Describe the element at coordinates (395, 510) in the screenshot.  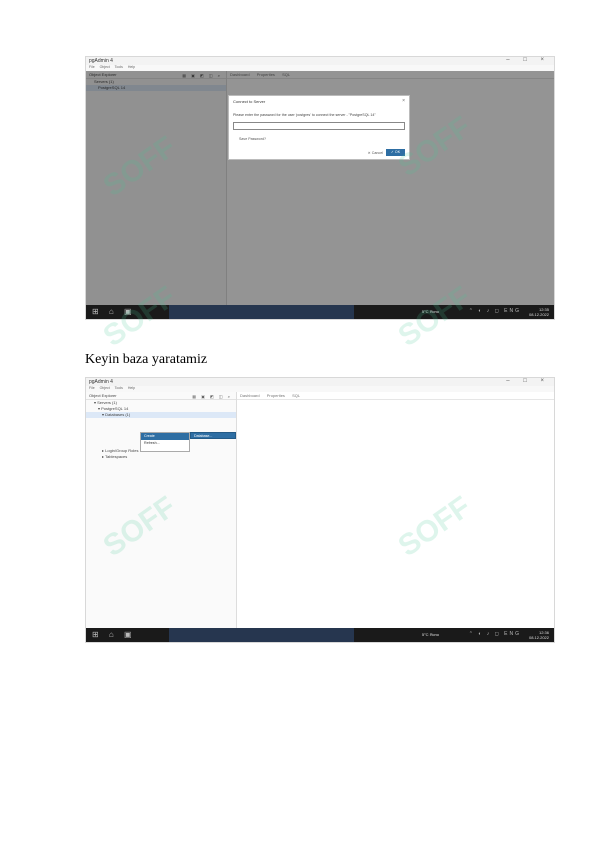
I see `main-panel: Dashboard Properties SQL` at that location.